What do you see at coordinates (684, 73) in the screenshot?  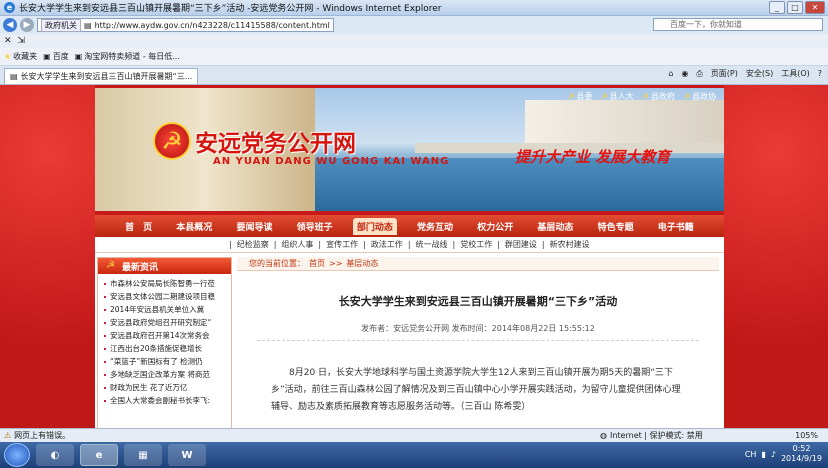 I see `feeds-icon: ◉` at bounding box center [684, 73].